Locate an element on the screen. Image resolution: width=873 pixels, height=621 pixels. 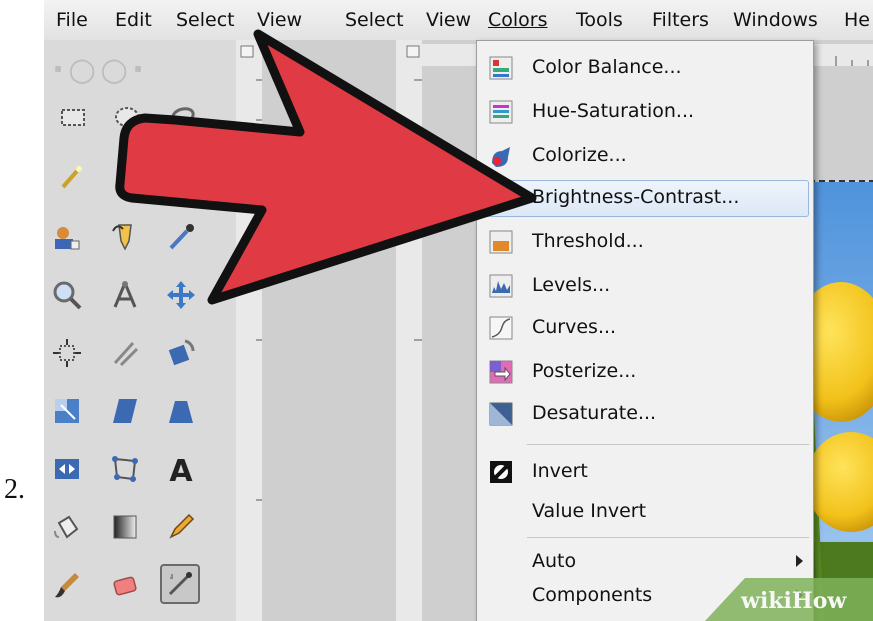
menu-windows: Windows is located at coordinates (775, 20).